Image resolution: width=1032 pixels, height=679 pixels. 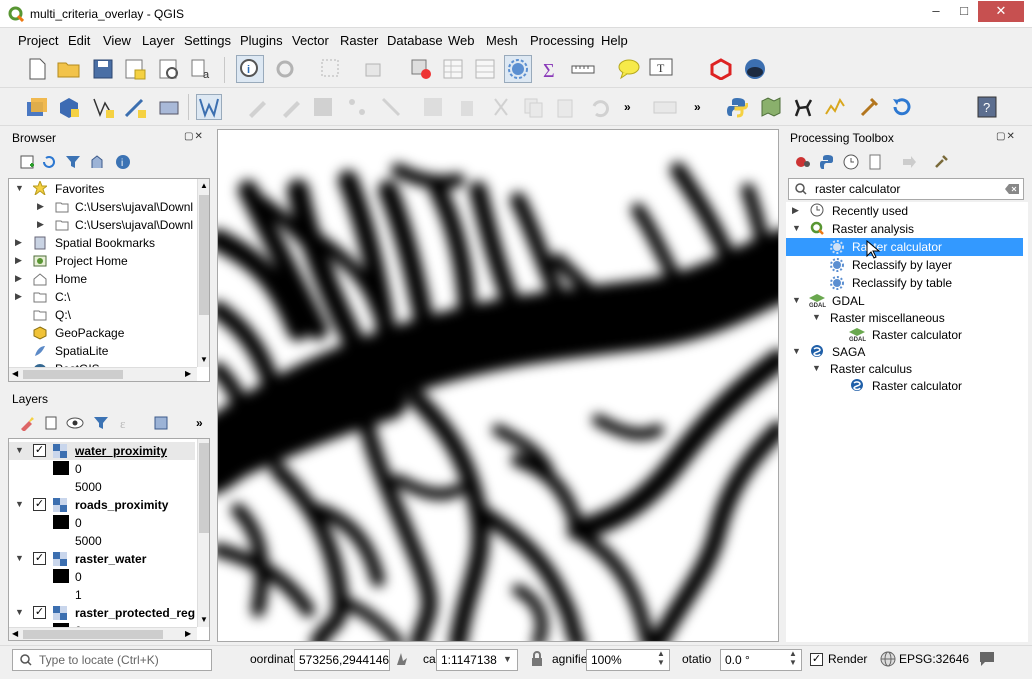 I want to click on clear-search-icon, so click(x=1012, y=189).